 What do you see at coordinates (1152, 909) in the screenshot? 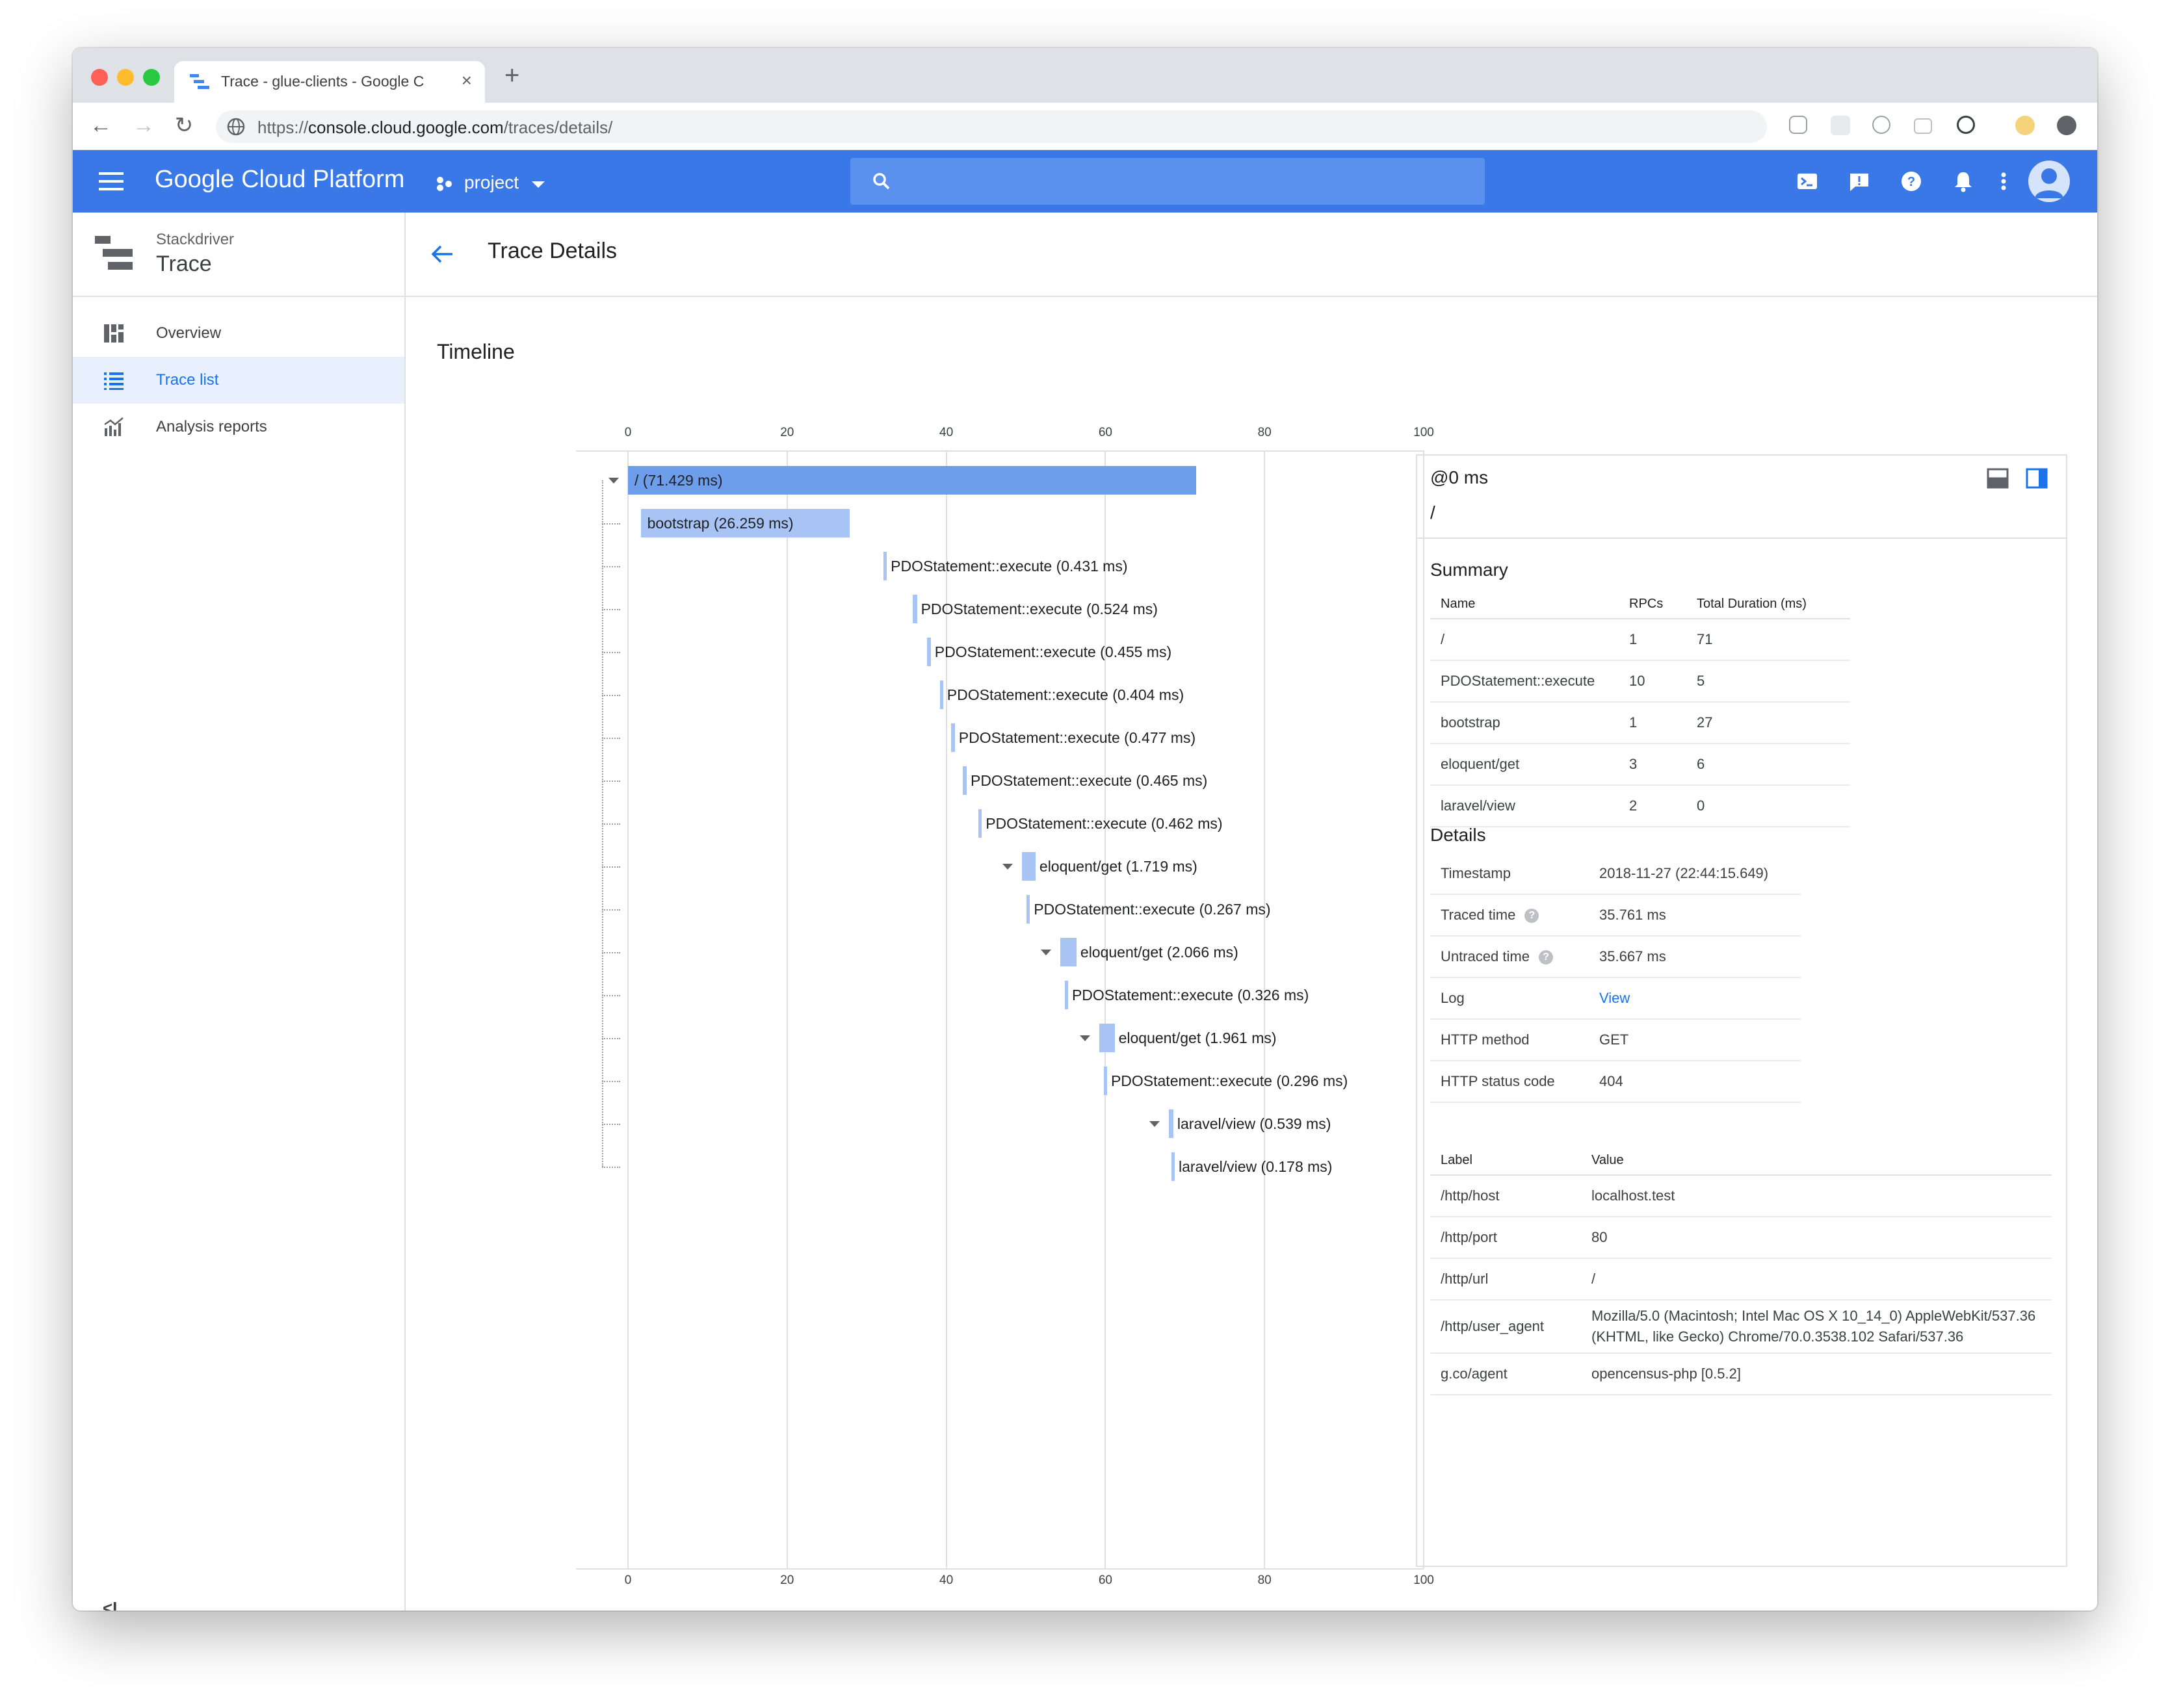
I see `span-label: PDOStatement::execute (0.267 ms)` at bounding box center [1152, 909].